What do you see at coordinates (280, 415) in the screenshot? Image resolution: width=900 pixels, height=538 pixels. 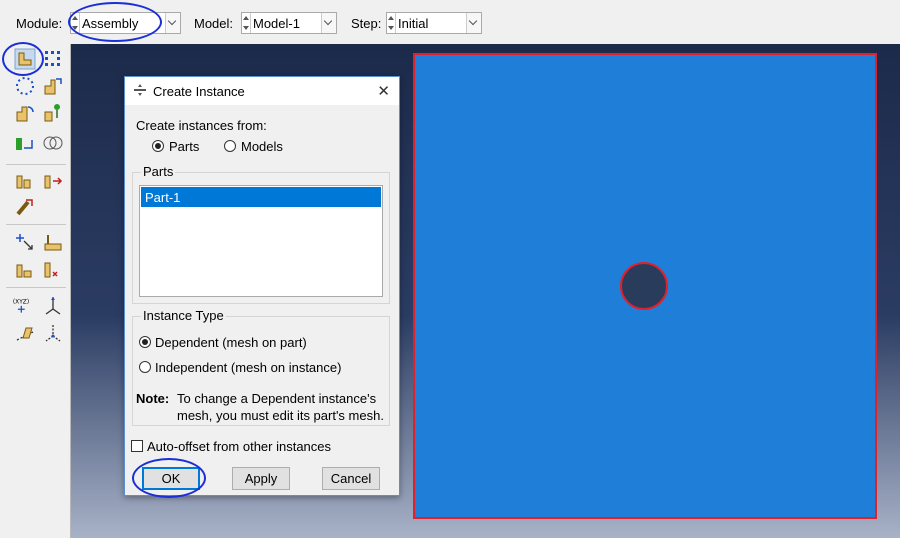 I see `note-text-line2: mesh, you must edit its part's mesh.` at bounding box center [280, 415].